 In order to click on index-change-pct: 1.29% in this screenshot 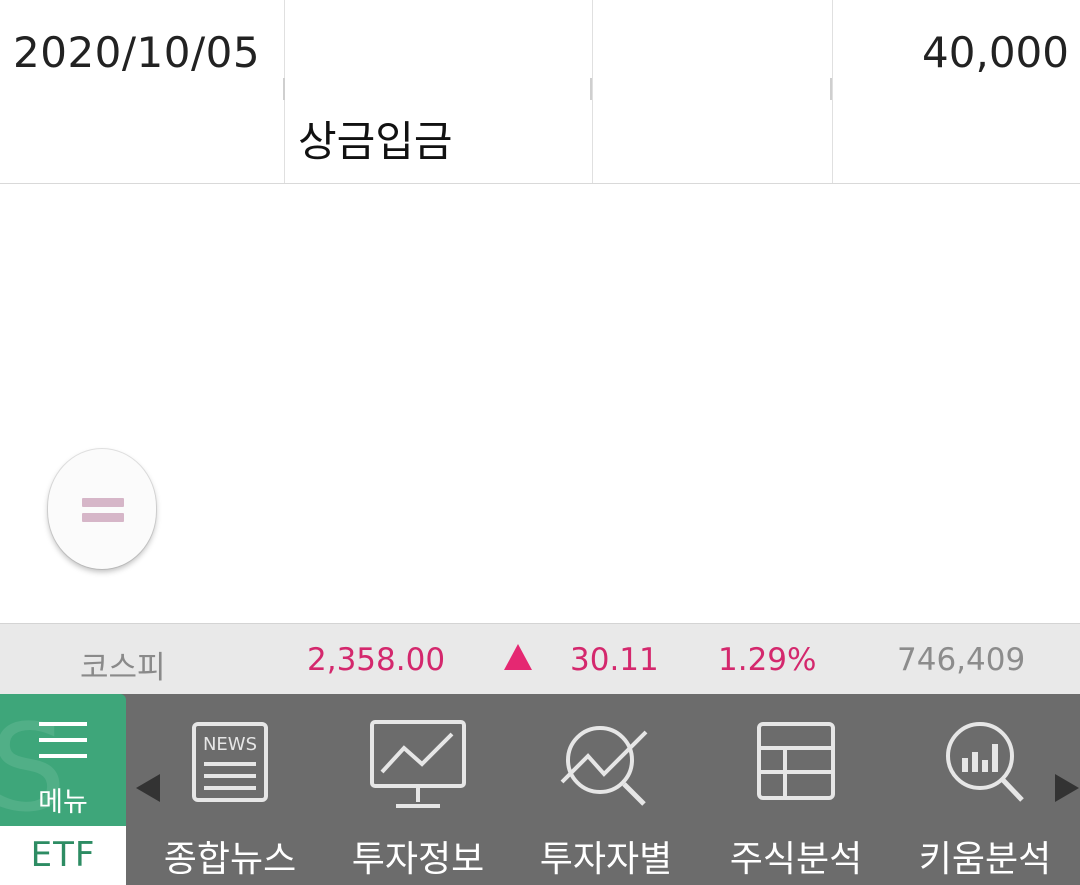, I will do `click(767, 660)`.